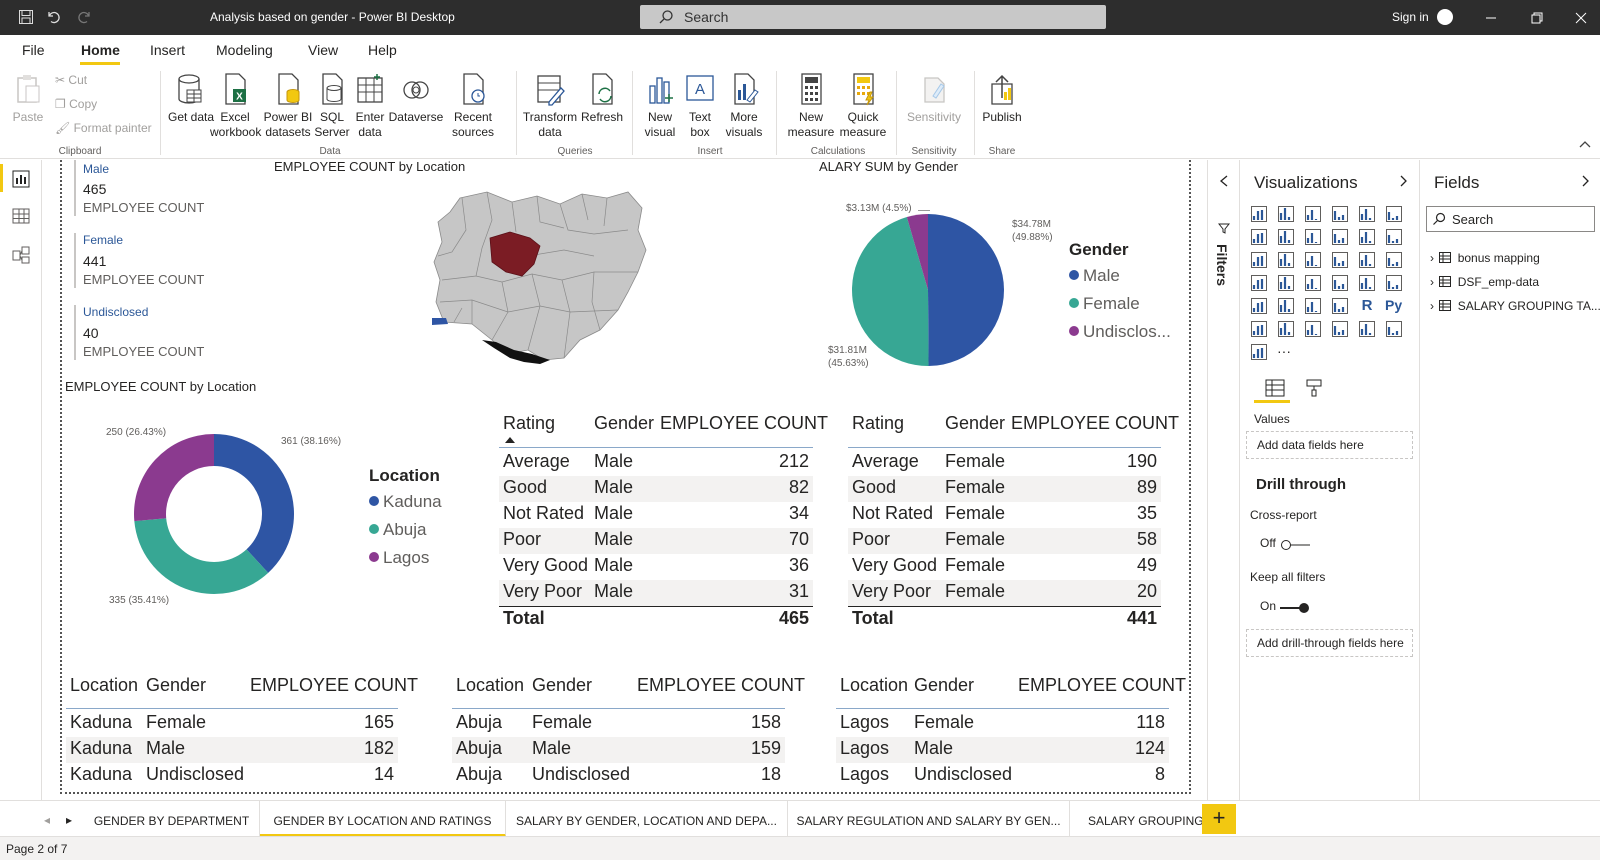 This screenshot has width=1600, height=860. What do you see at coordinates (1410, 17) in the screenshot?
I see `sign-in-link: Sign in` at bounding box center [1410, 17].